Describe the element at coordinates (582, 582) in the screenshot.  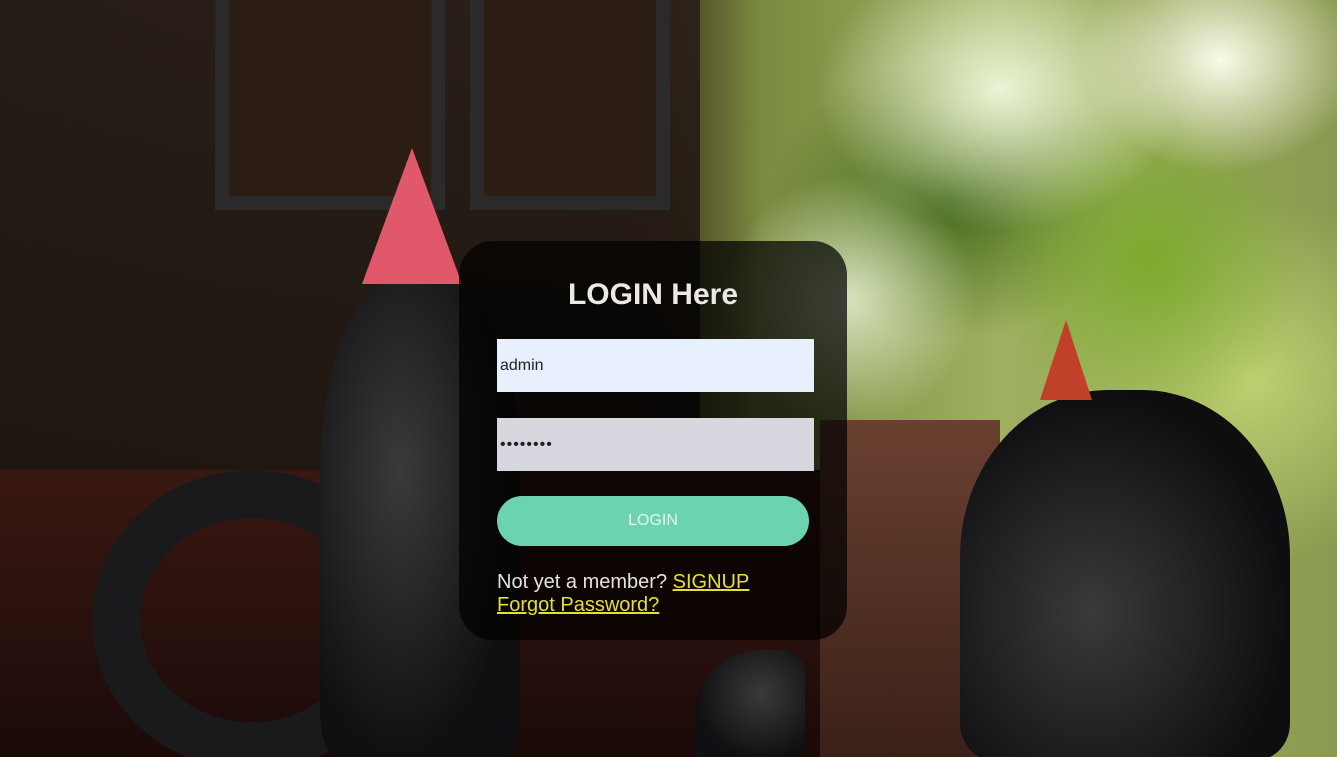
I see `signup-prompt: Not yet a member?` at that location.